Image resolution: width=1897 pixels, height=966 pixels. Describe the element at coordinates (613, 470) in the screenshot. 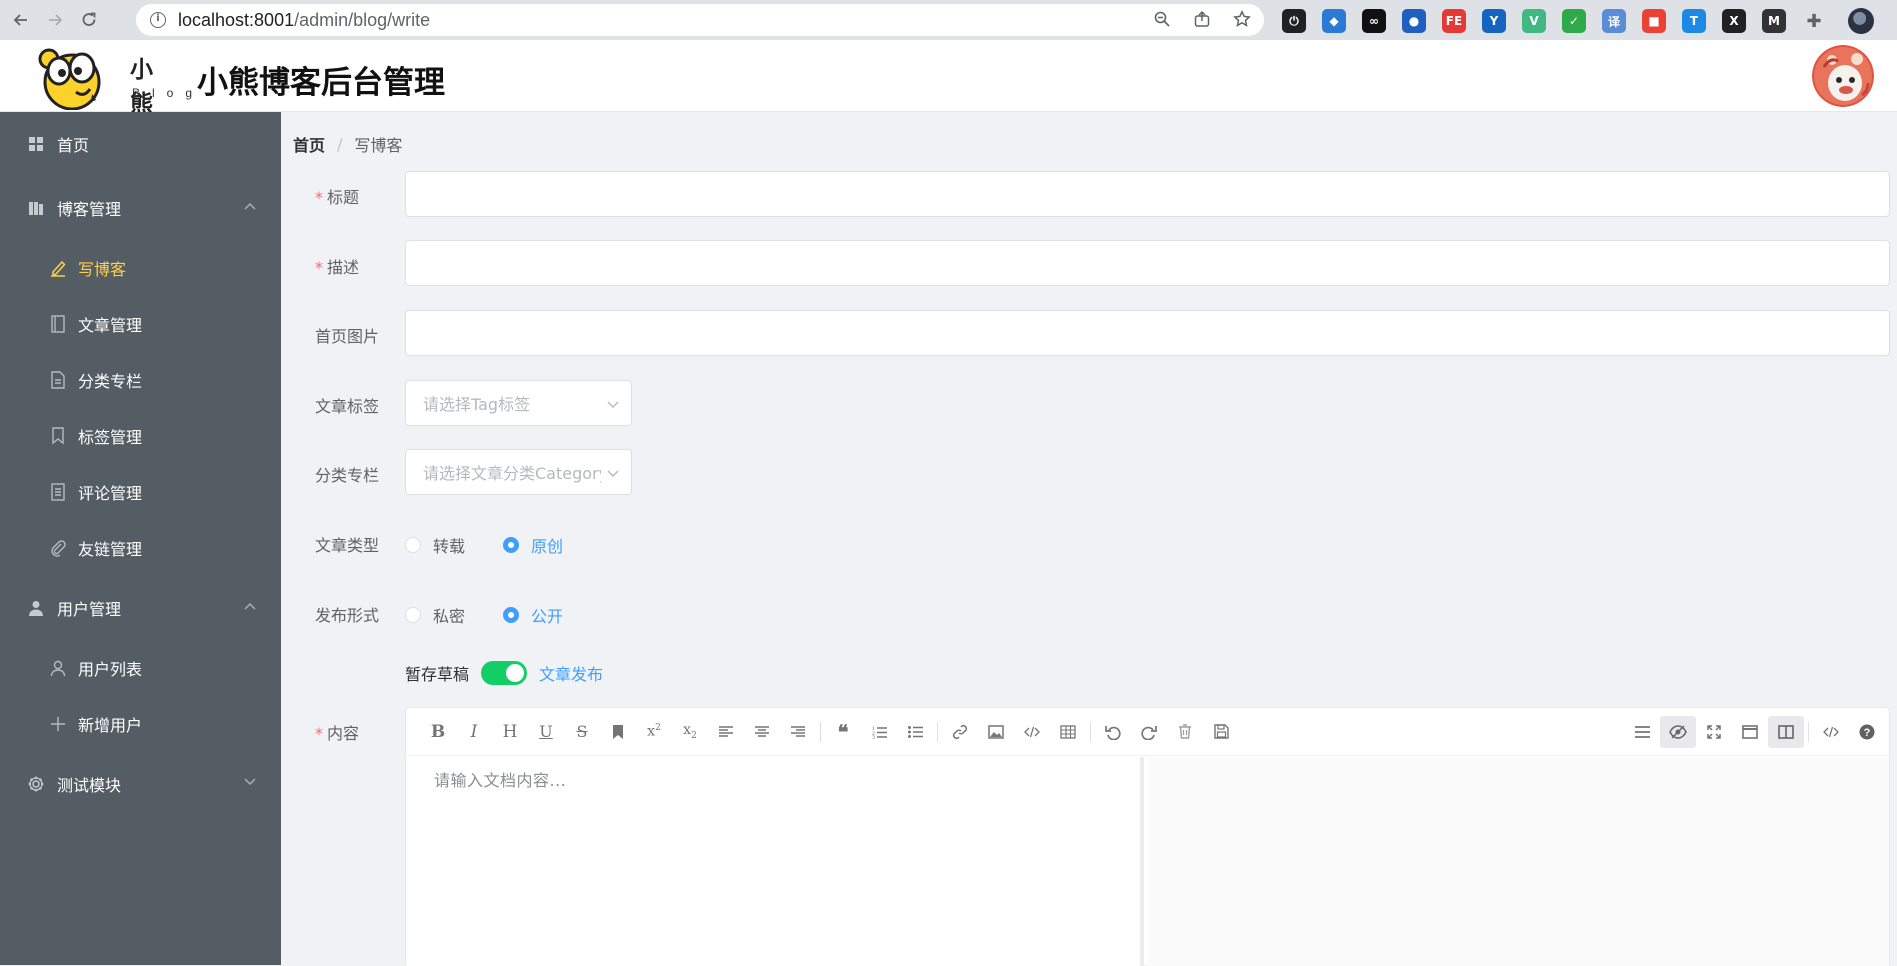

I see `chevron-down-icon` at that location.